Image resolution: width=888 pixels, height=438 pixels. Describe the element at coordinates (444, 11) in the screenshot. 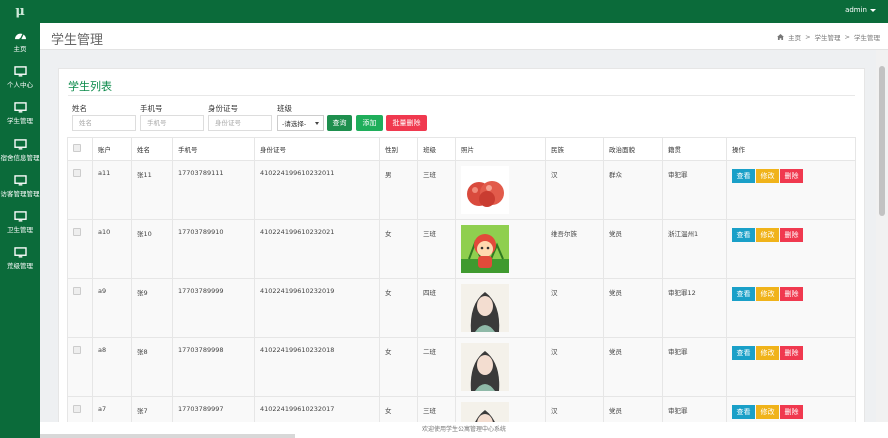

I see `top-bar: μ admin` at that location.